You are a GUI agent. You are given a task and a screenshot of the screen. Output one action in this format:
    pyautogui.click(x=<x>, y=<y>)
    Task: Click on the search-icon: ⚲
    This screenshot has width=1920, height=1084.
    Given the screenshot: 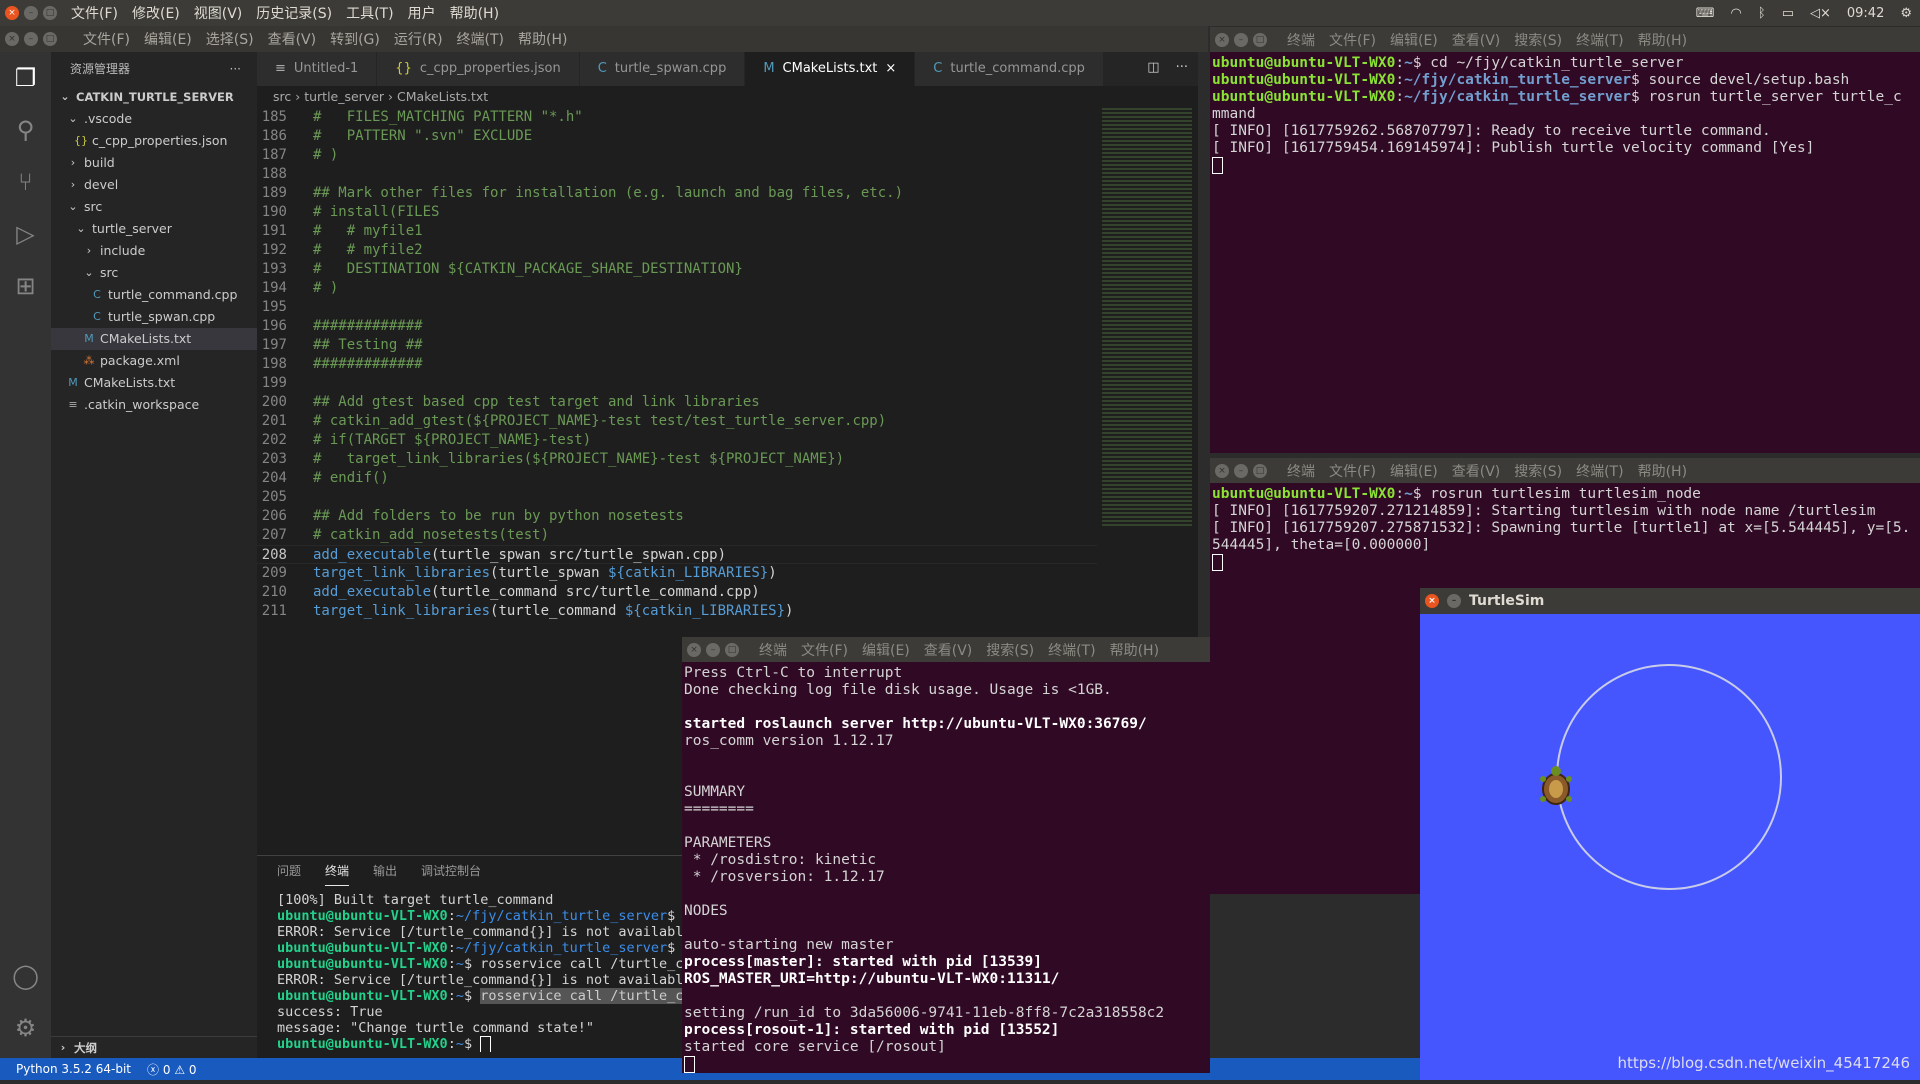 What is the action you would take?
    pyautogui.click(x=25, y=130)
    